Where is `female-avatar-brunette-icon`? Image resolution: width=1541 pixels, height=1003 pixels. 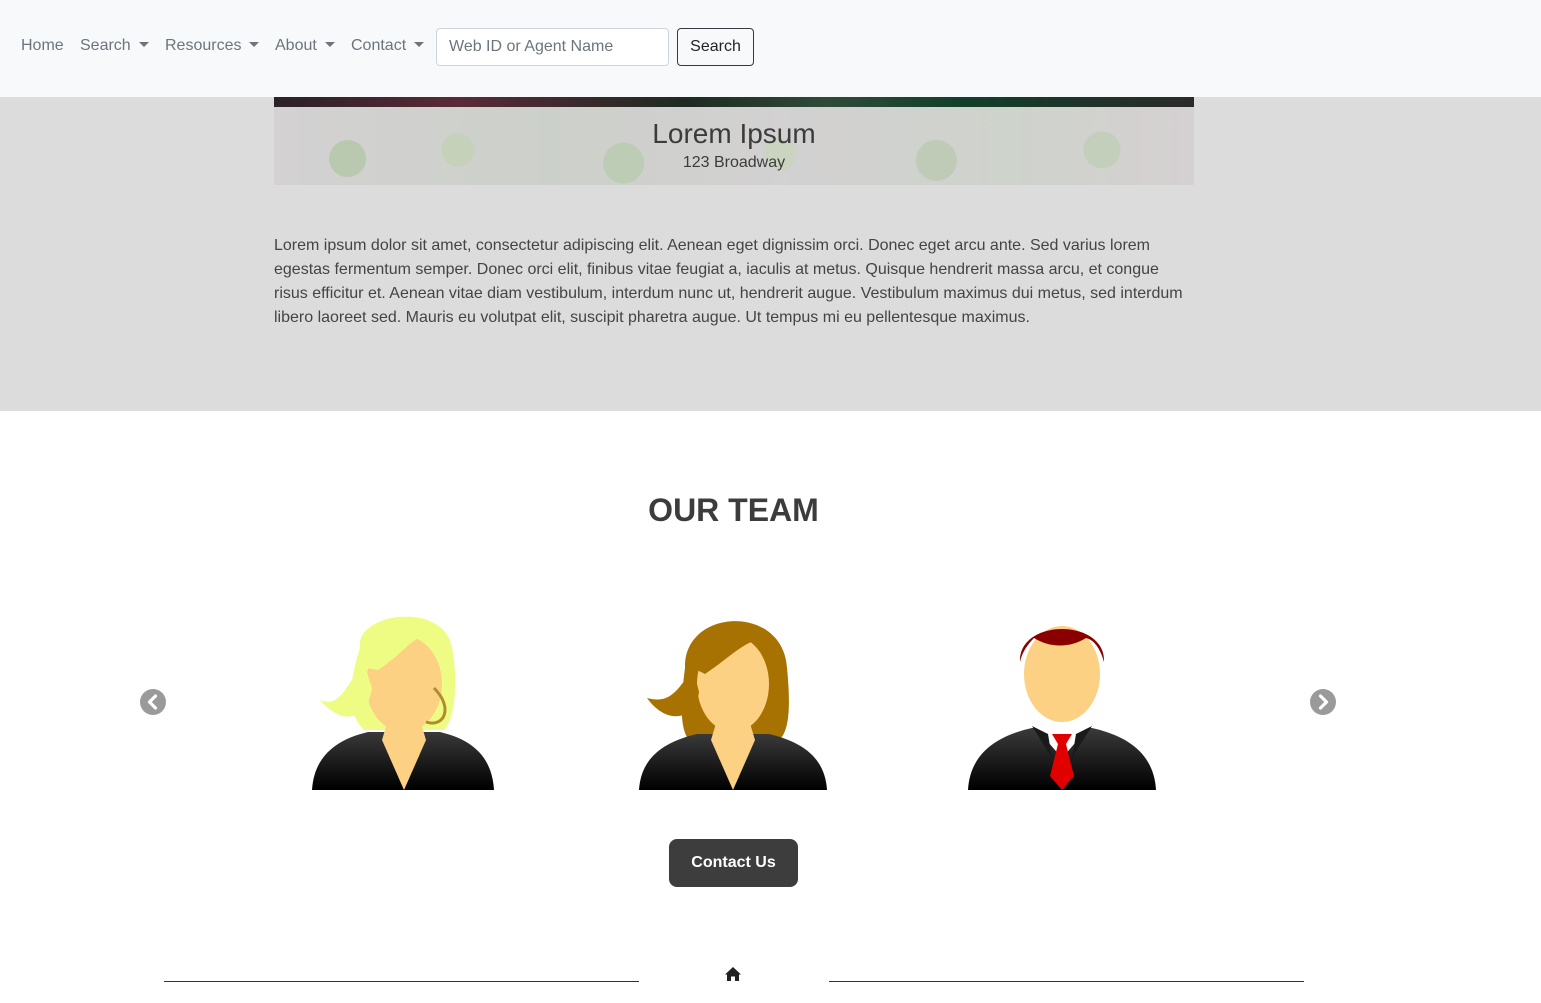 female-avatar-brunette-icon is located at coordinates (733, 705).